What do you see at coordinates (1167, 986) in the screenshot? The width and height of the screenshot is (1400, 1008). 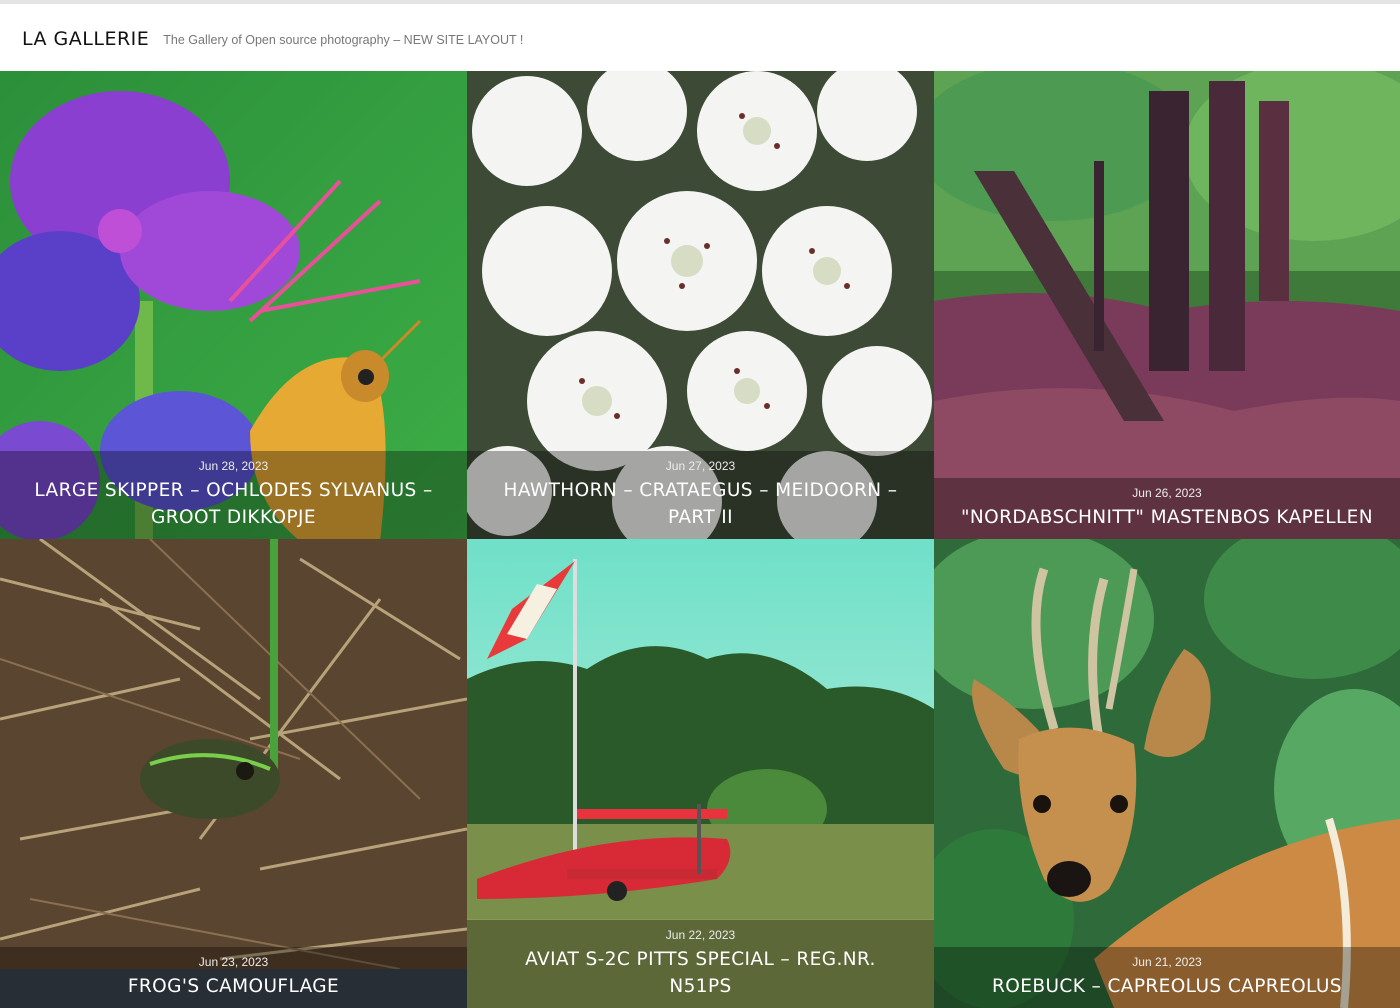 I see `post-title: ROEBUCK – CAPREOLUS CAPREOLUS` at bounding box center [1167, 986].